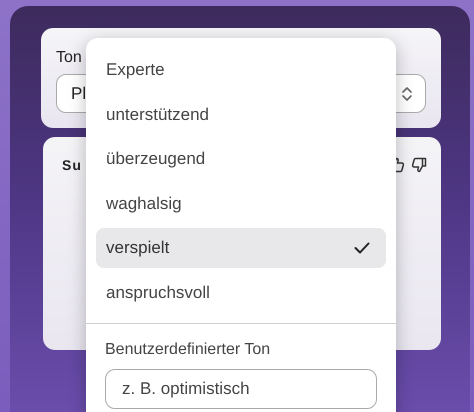  Describe the element at coordinates (188, 350) in the screenshot. I see `custom-tone-label: Benutzerdefinierter Ton` at that location.